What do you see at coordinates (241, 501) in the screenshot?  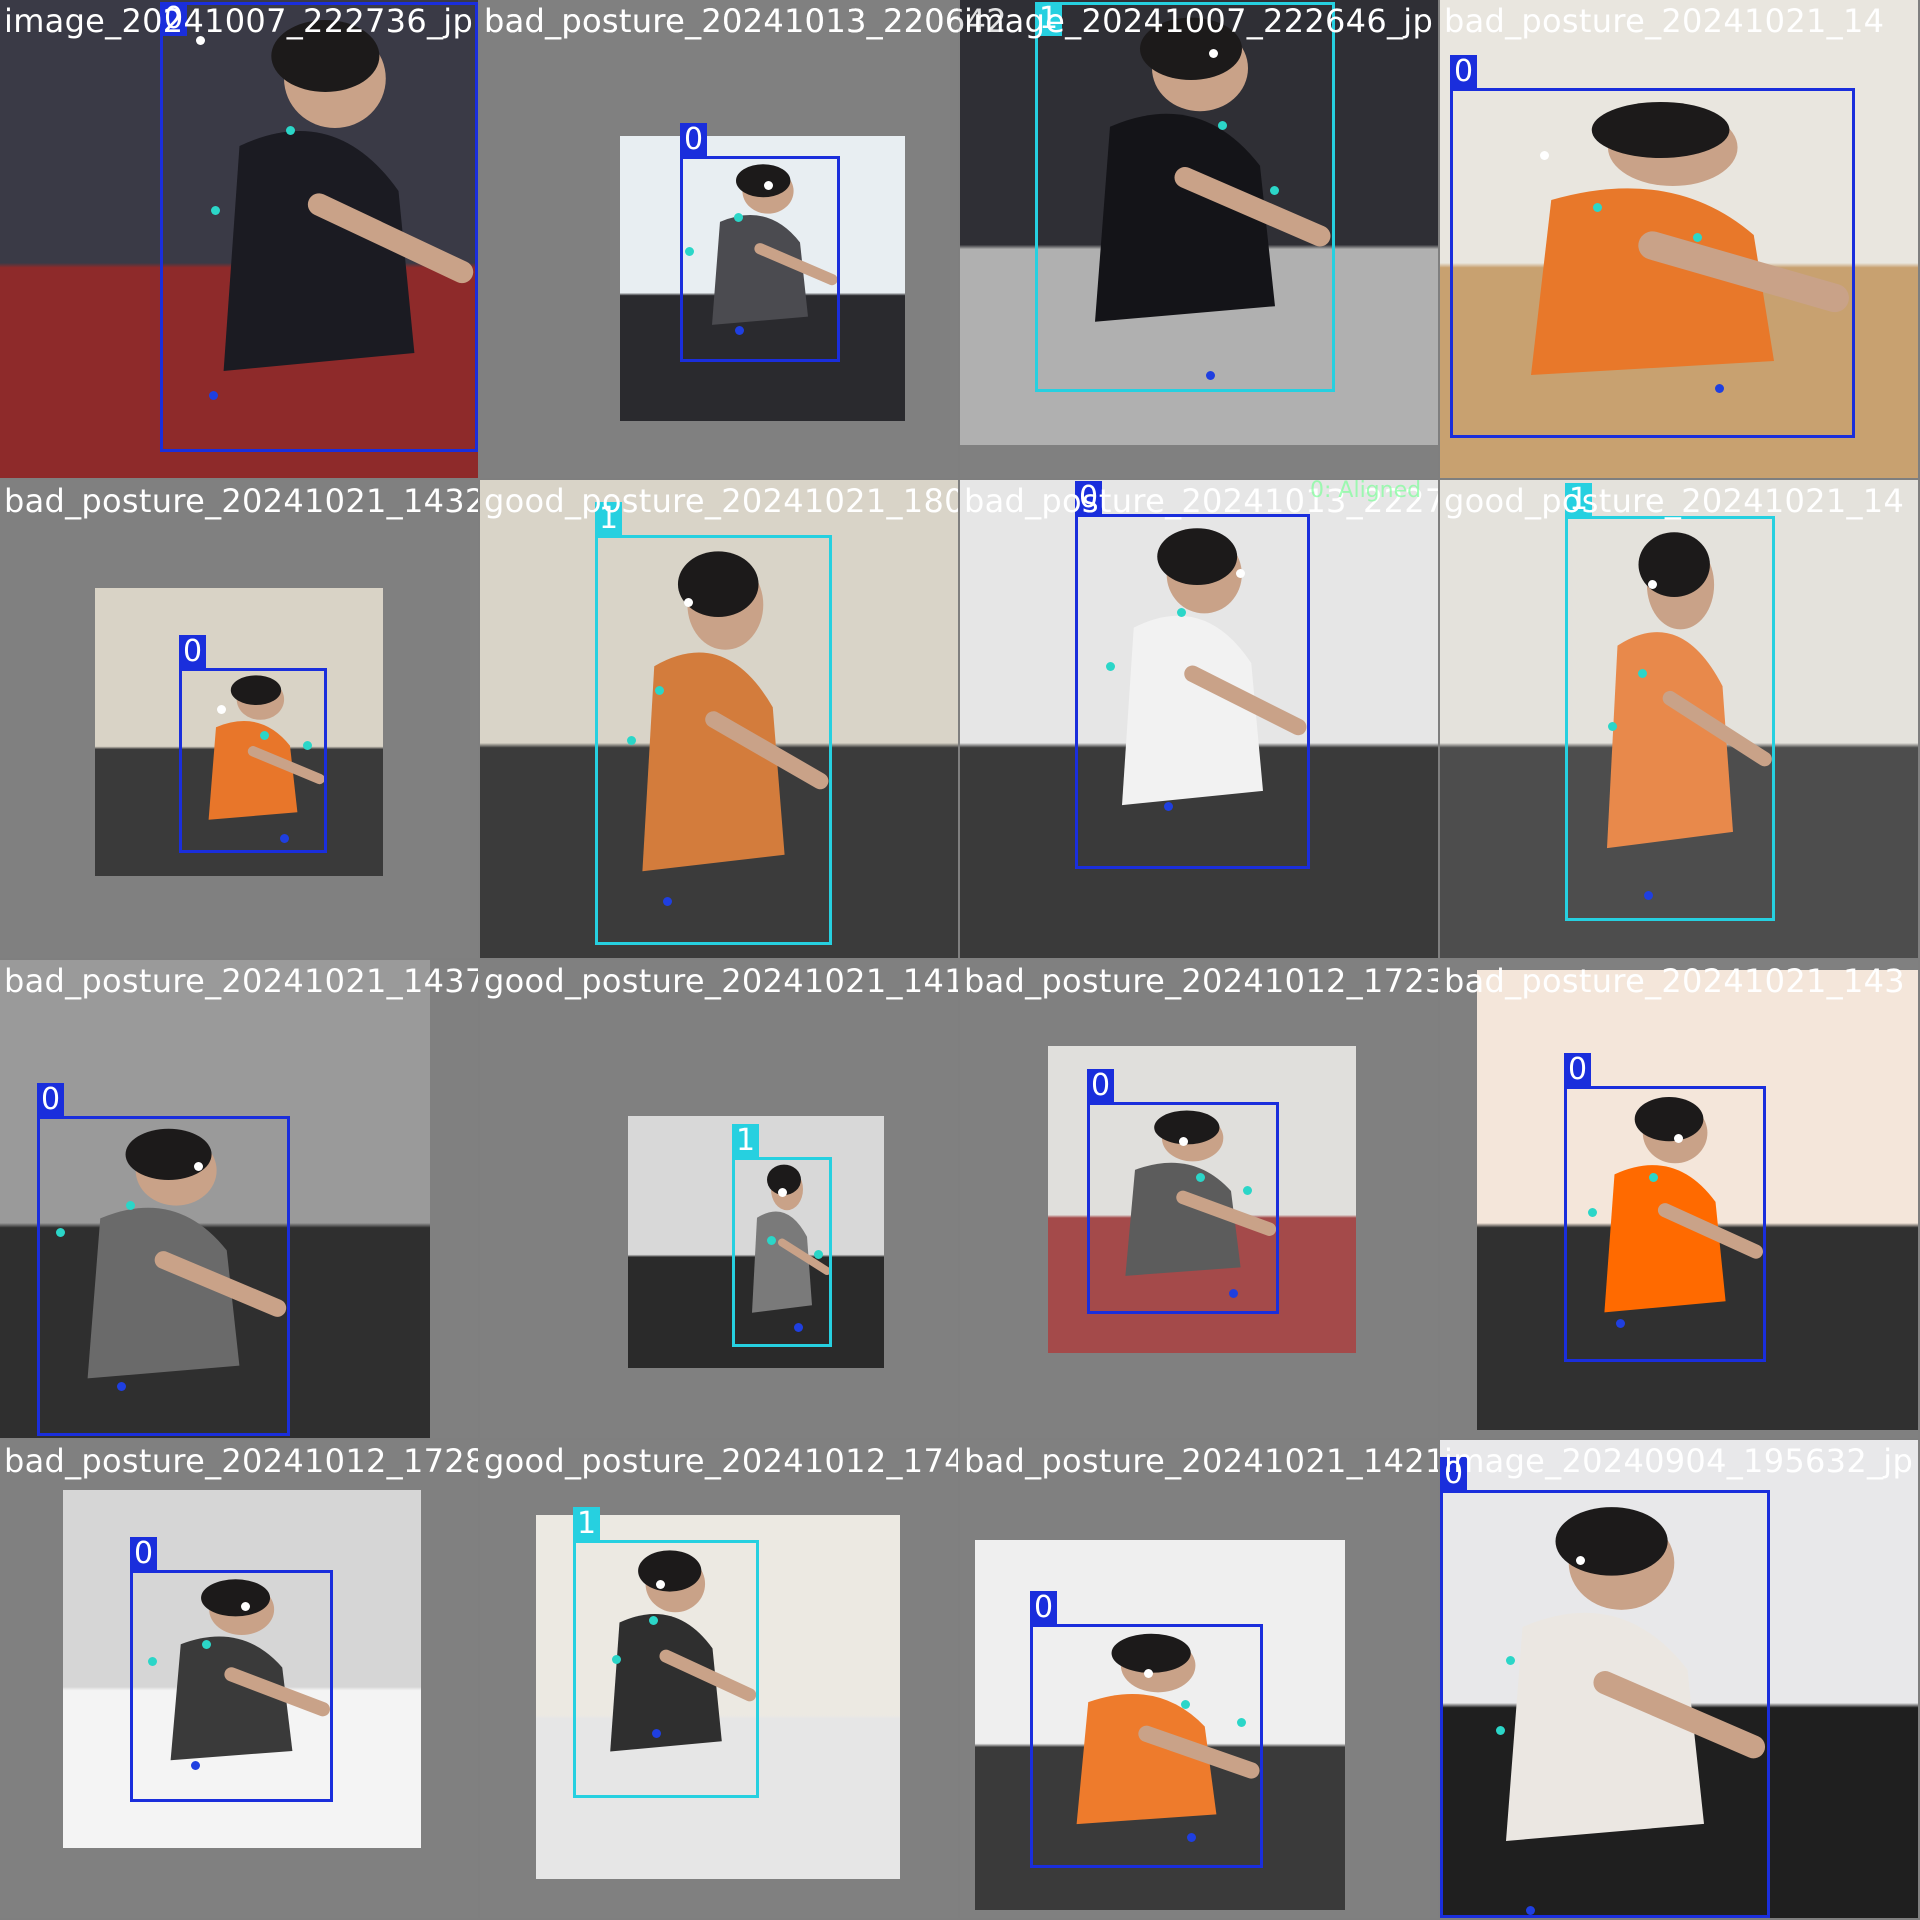 I see `tile-filename-caption: bad_posture_20241021_143230` at bounding box center [241, 501].